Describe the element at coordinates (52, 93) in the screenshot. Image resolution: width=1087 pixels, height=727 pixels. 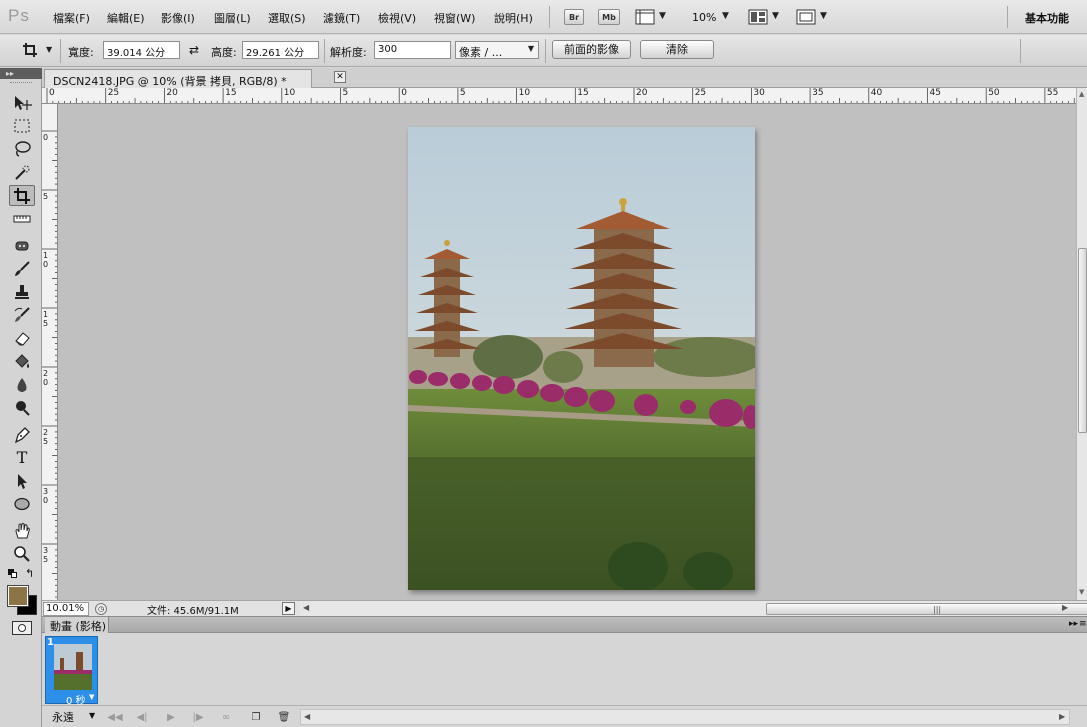
I see `ruler-label: 0` at that location.